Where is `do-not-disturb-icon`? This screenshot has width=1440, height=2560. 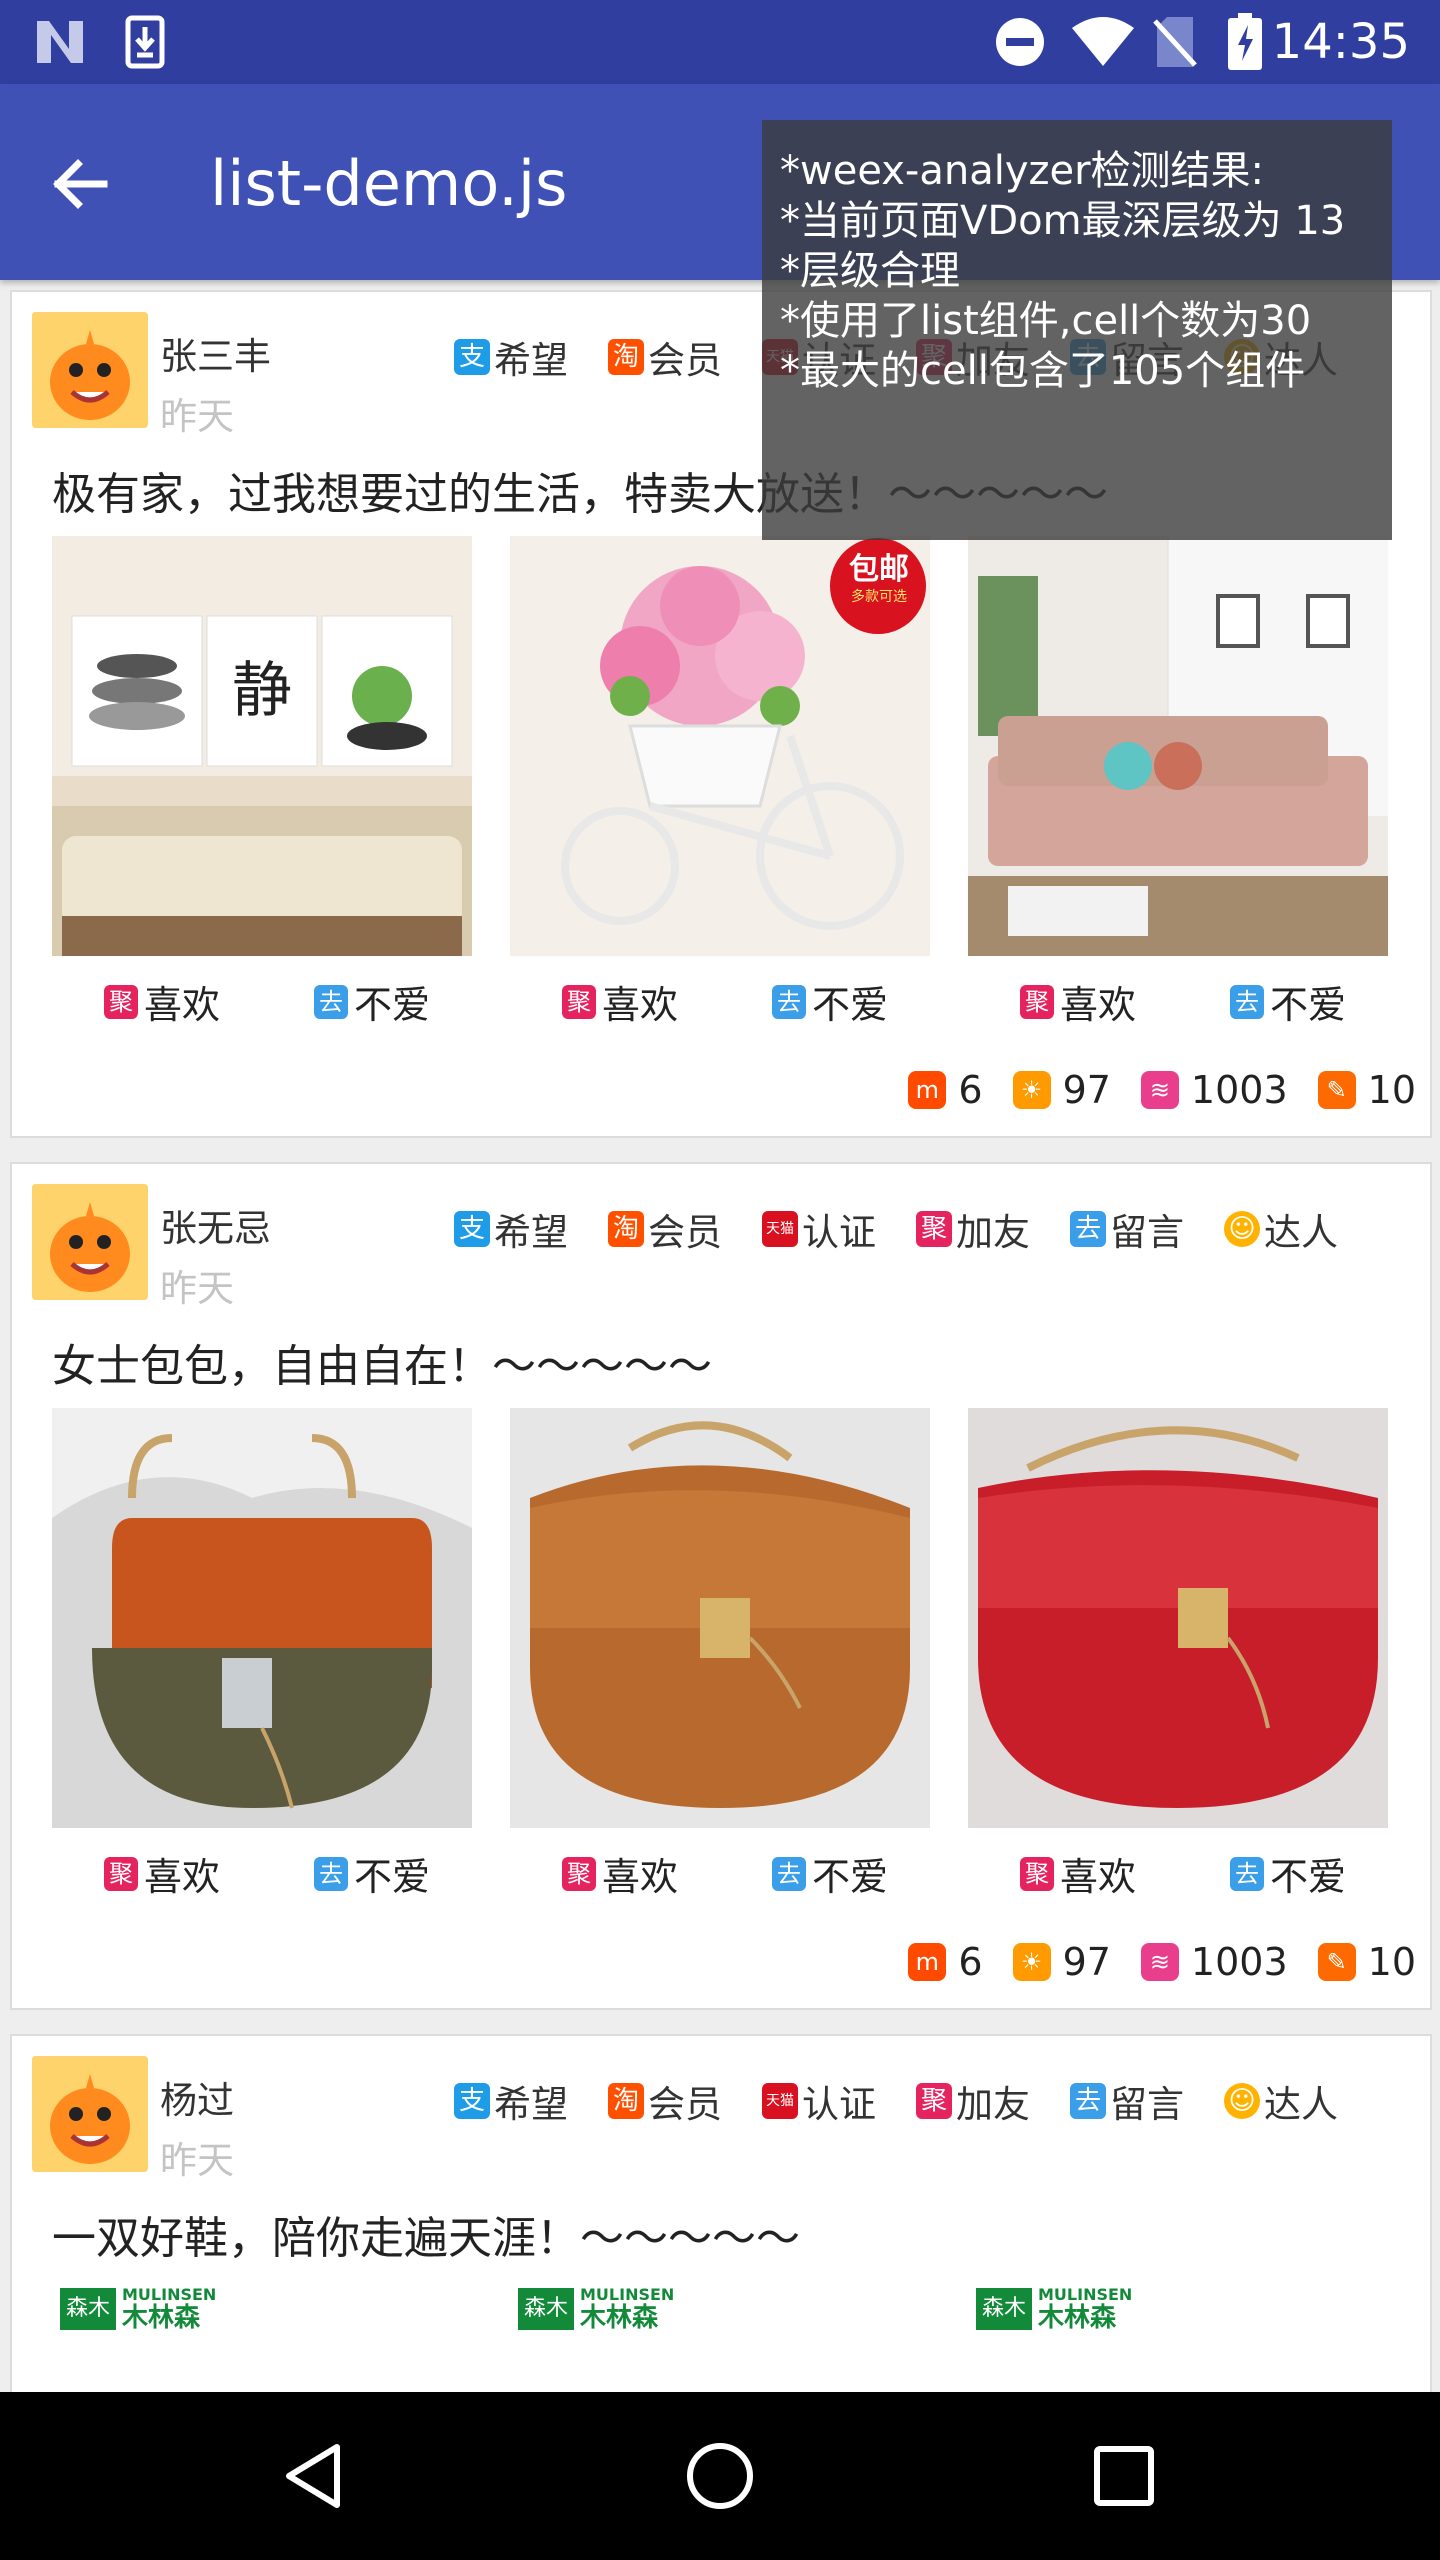 do-not-disturb-icon is located at coordinates (1020, 42).